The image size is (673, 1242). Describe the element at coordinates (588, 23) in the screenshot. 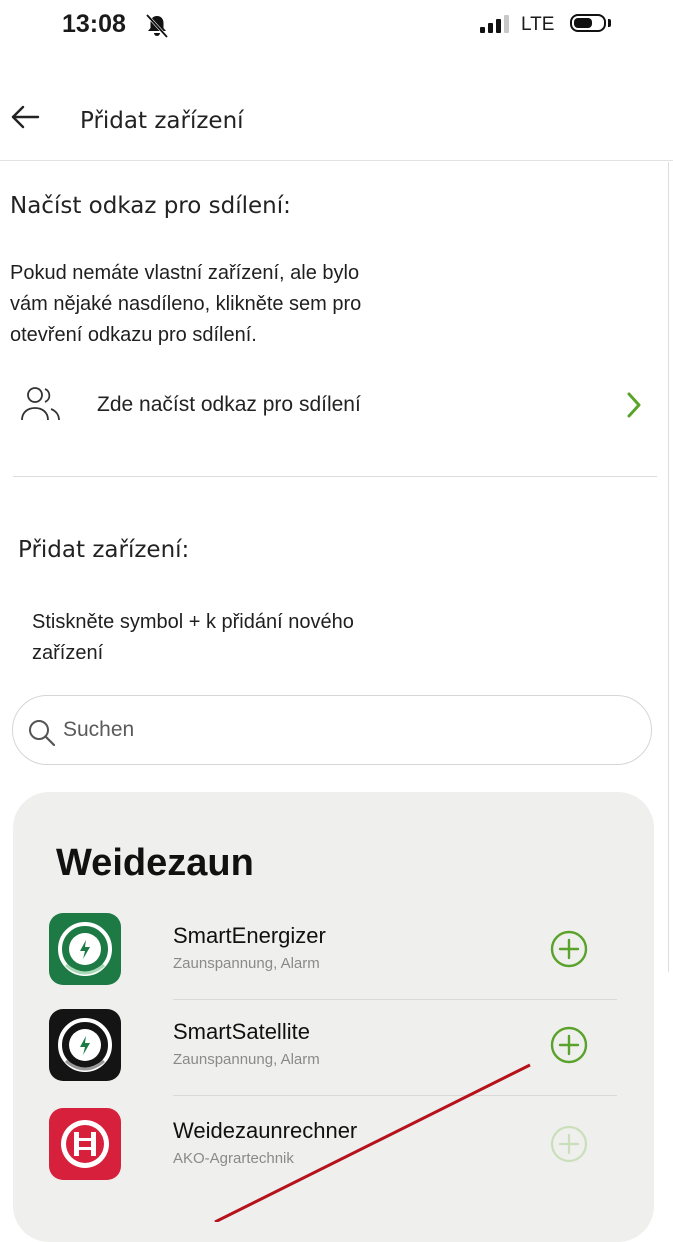

I see `battery-icon` at that location.